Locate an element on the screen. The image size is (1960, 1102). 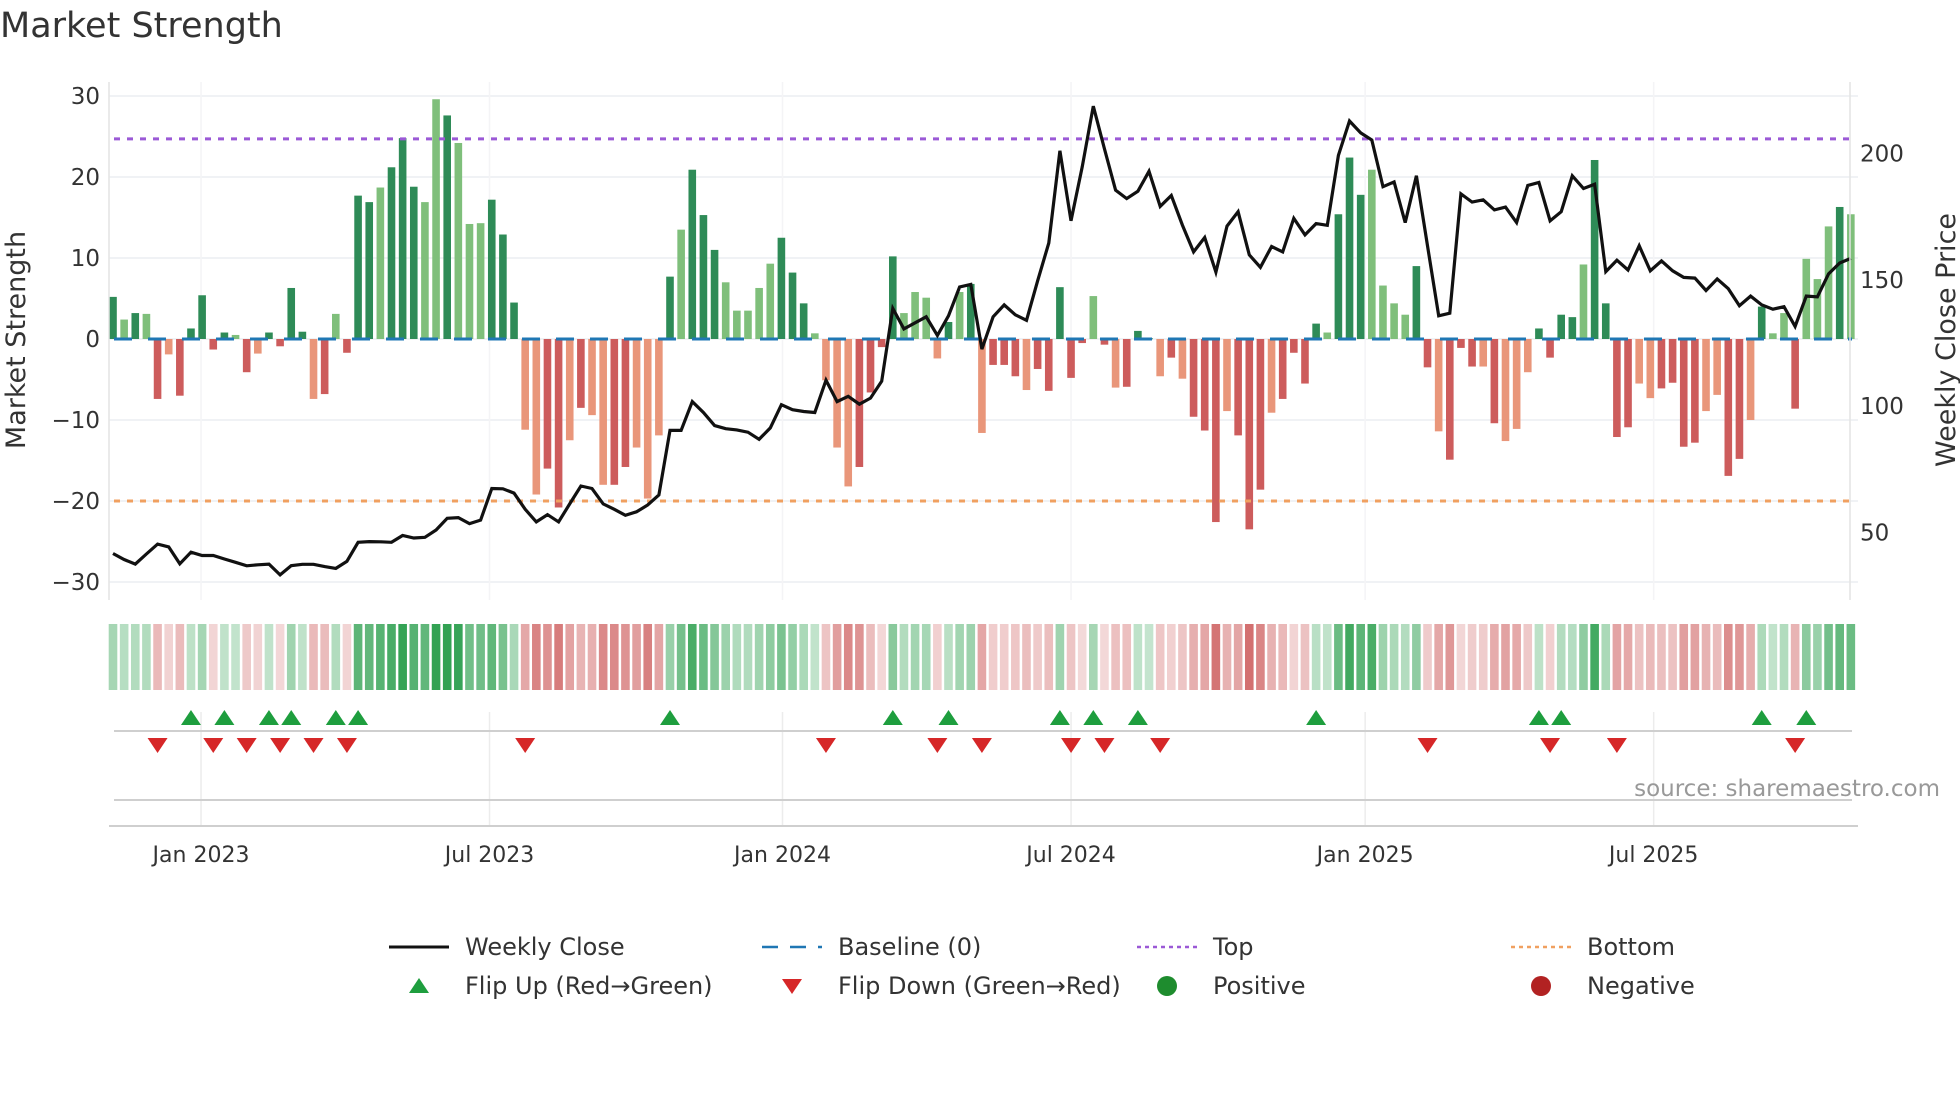
legend-item-positive: Positive is located at coordinates (1221, 986).